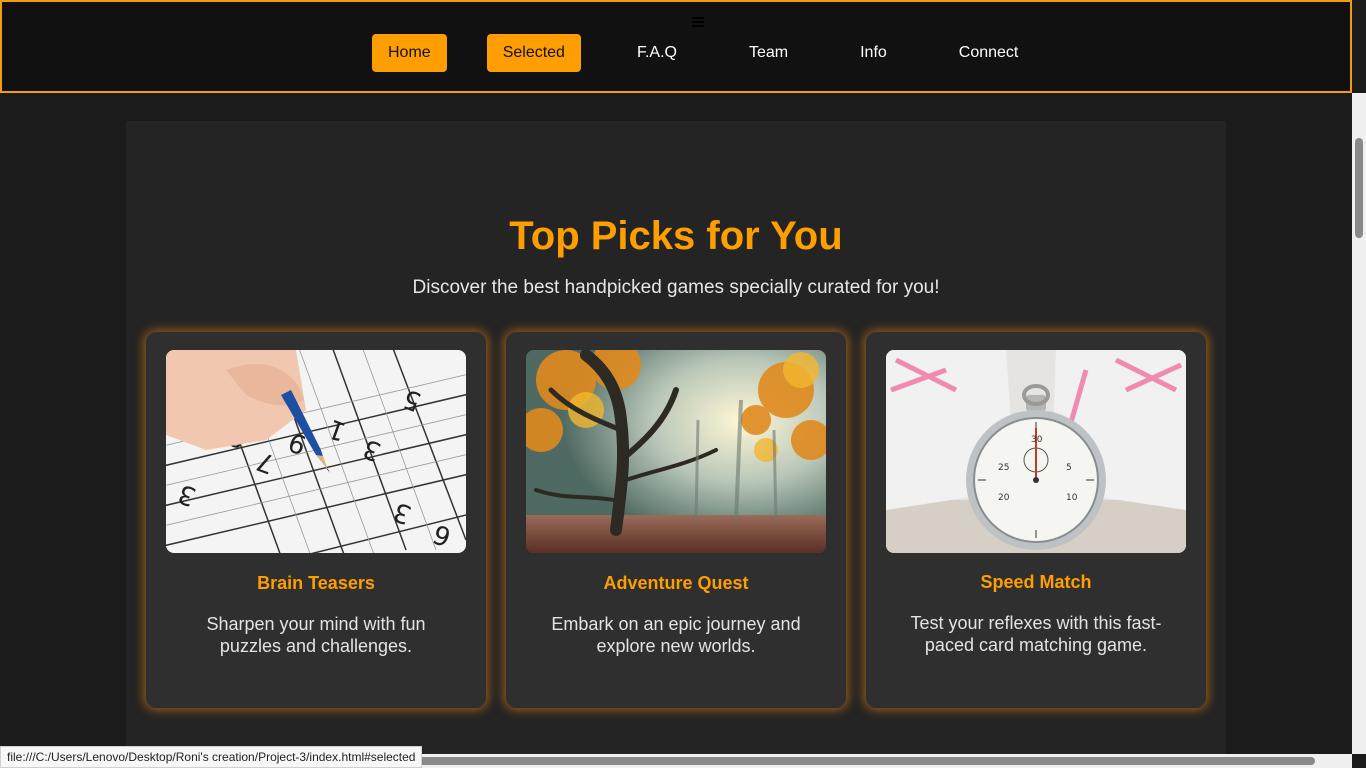 The height and width of the screenshot is (768, 1366). Describe the element at coordinates (1036, 582) in the screenshot. I see `card-title: Speed Match` at that location.